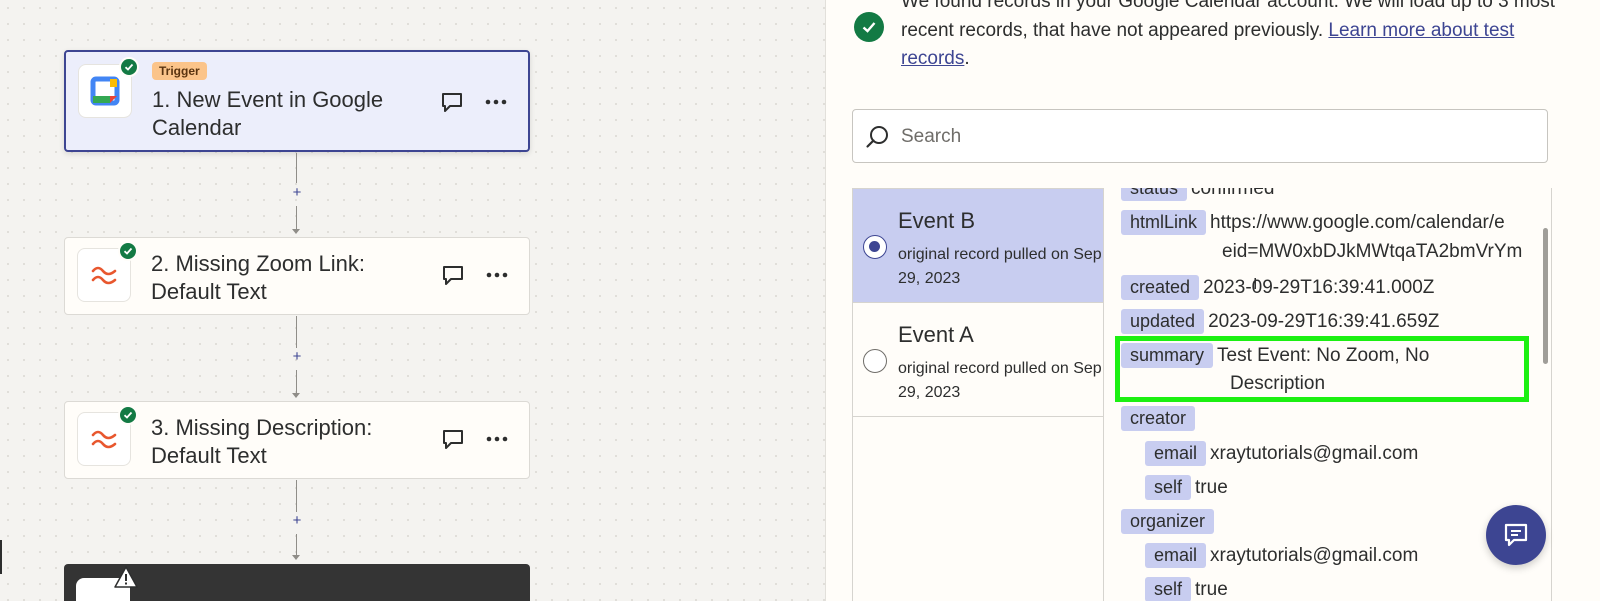  I want to click on search-icon, so click(878, 139).